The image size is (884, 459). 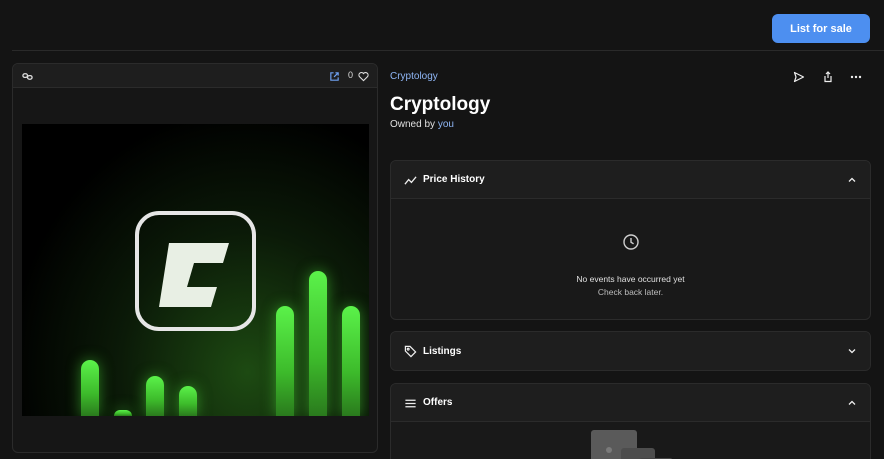 I want to click on more-icon, so click(x=856, y=77).